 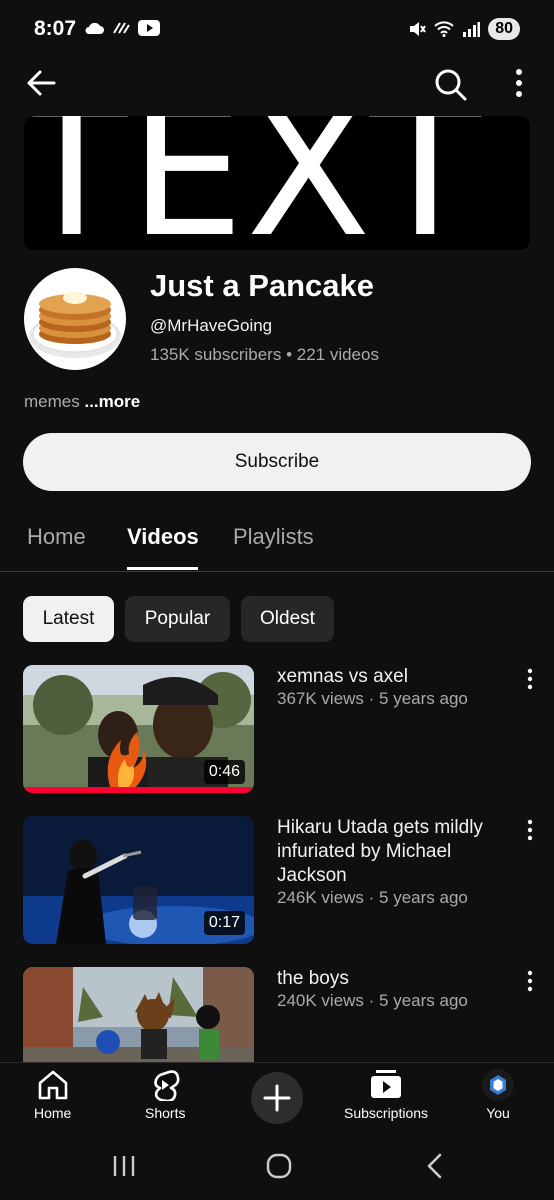 I want to click on banner-text: TEXT, so click(x=253, y=183).